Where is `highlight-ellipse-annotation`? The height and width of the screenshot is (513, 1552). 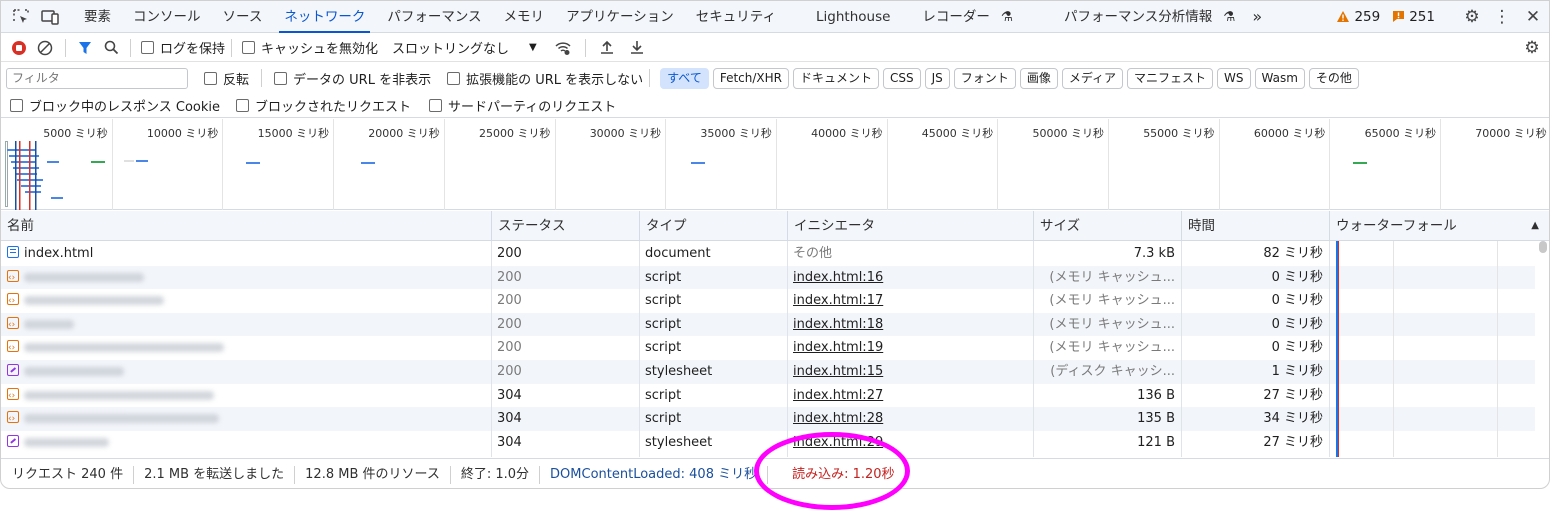
highlight-ellipse-annotation is located at coordinates (832, 471).